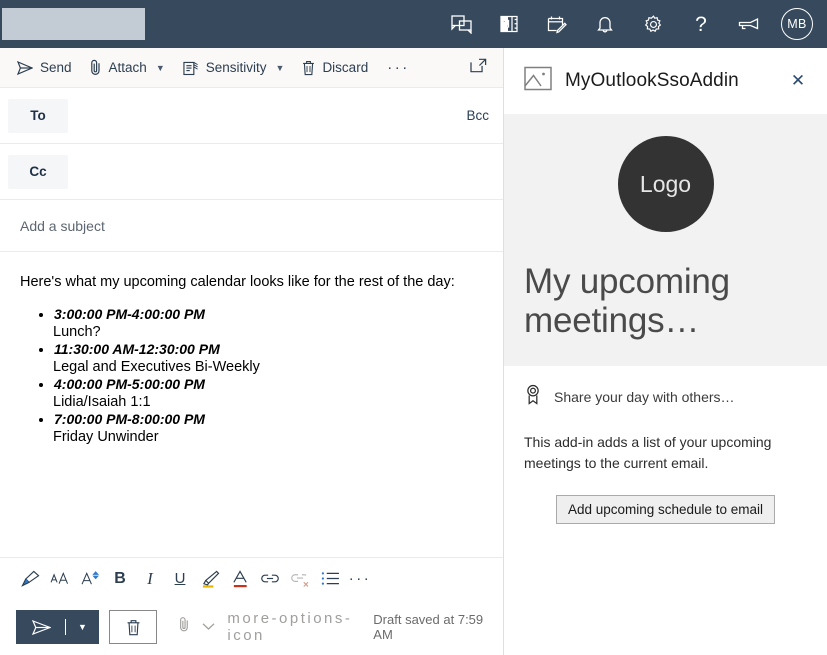  I want to click on addin-header: MyOutlookSsoAddin ✕, so click(665, 81).